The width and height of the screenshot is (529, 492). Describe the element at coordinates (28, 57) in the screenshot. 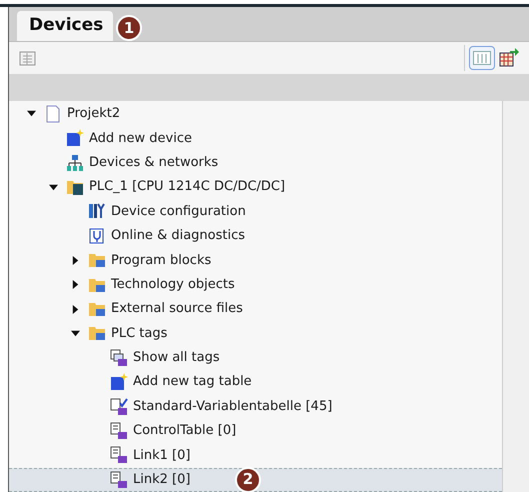

I see `toolbar-icon` at that location.